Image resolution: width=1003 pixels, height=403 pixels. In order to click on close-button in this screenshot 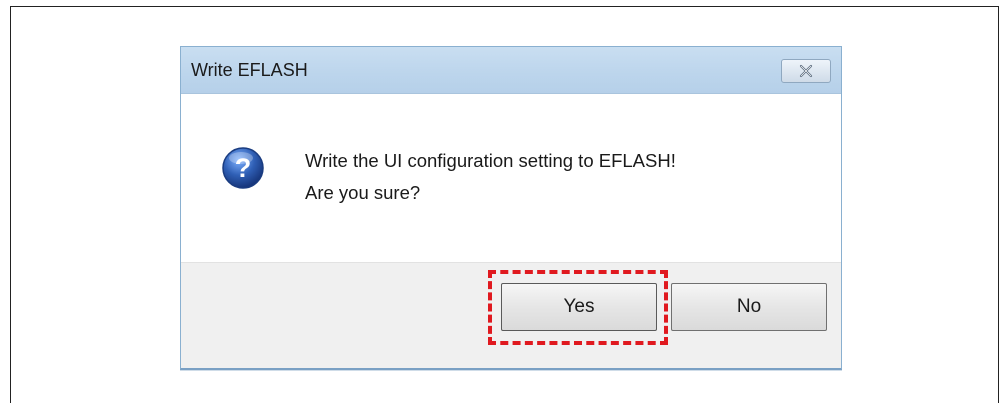, I will do `click(806, 71)`.